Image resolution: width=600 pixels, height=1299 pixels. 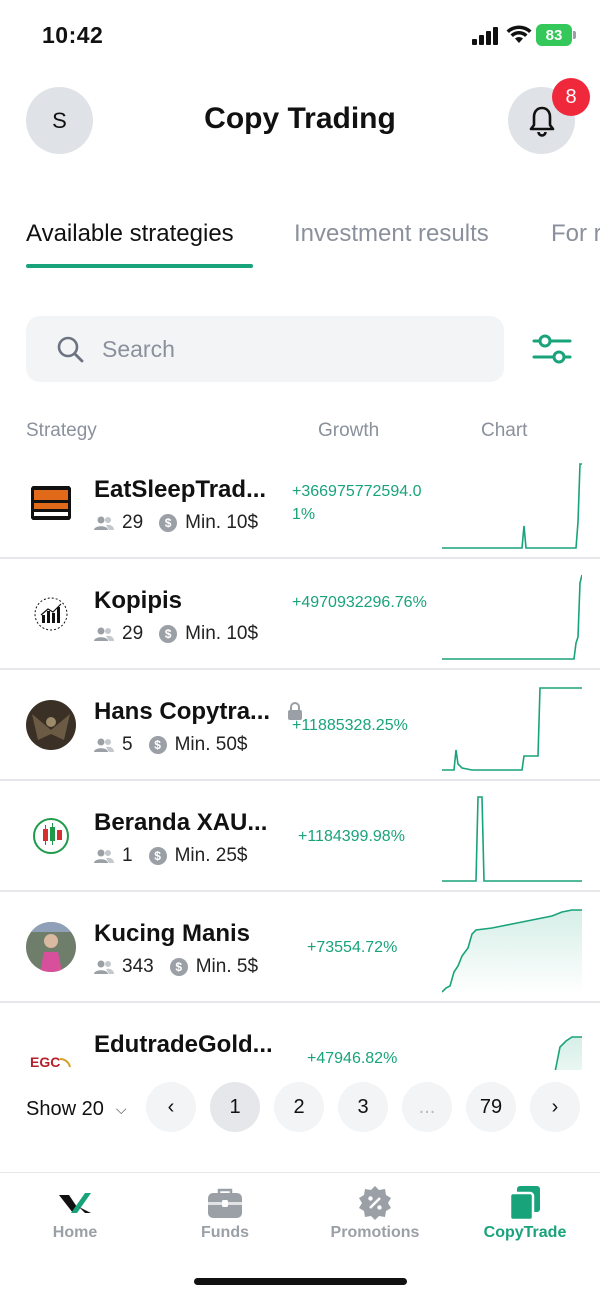 I want to click on next-page-button: ›, so click(x=555, y=1107).